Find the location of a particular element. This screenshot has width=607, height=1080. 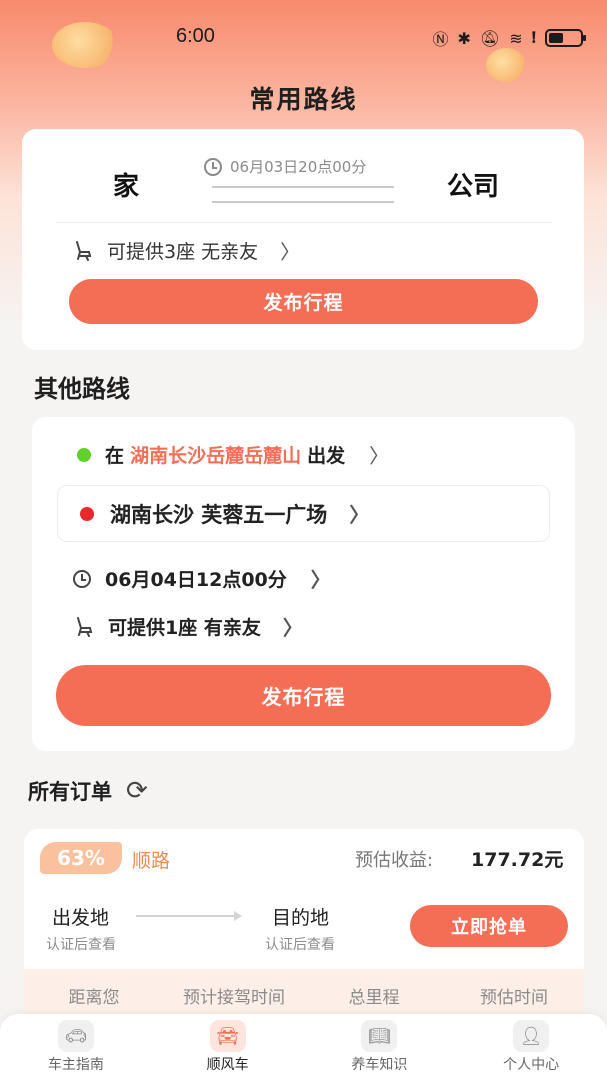

stat-pickup-time: 预计接驾时间 is located at coordinates (234, 998).